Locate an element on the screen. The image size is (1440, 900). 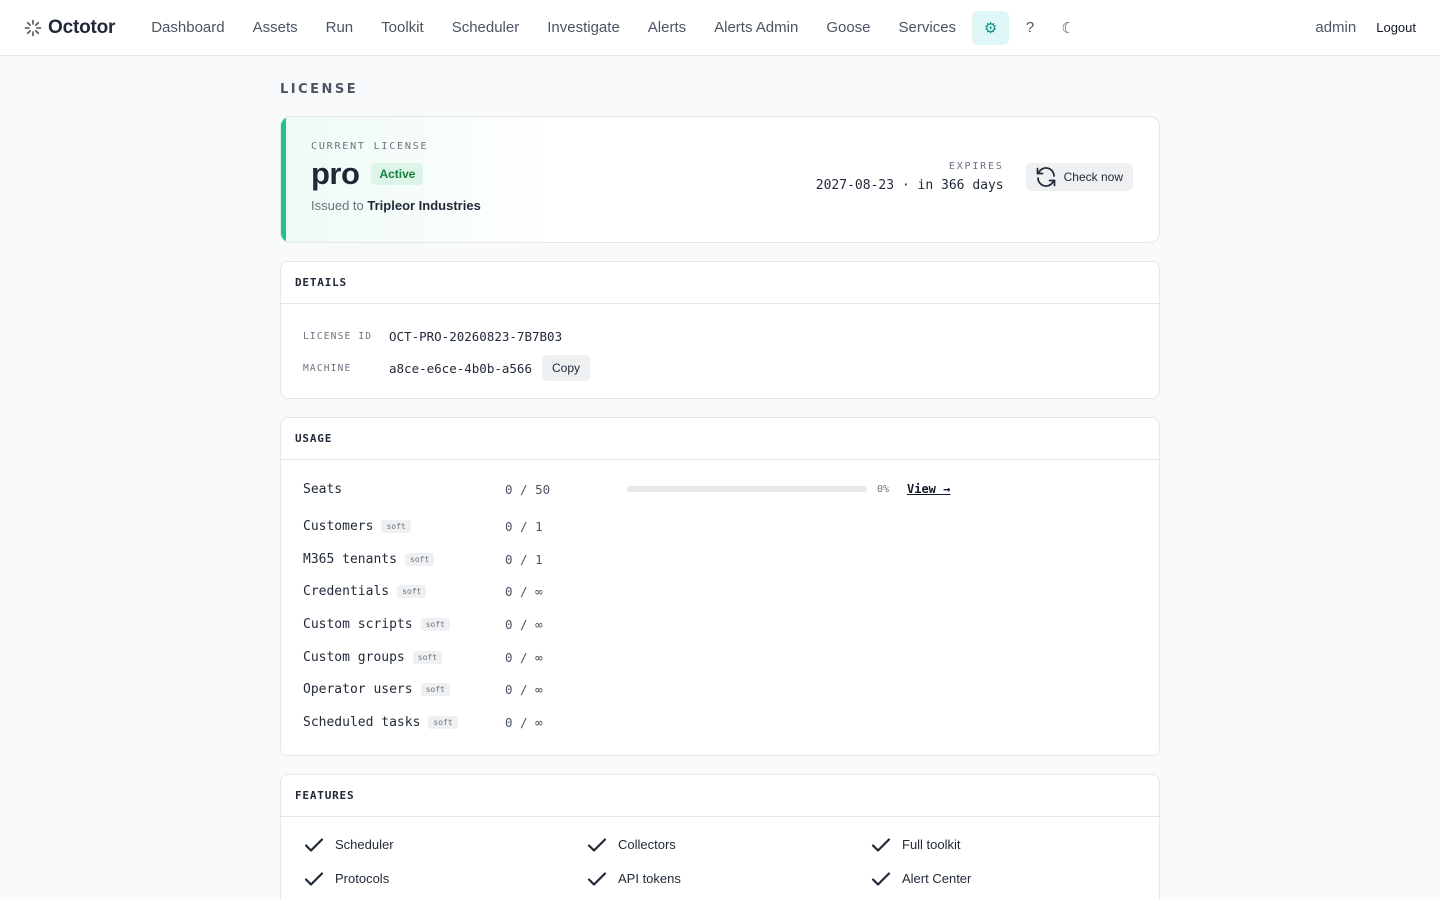
check-now-label: Check now is located at coordinates (1093, 177).